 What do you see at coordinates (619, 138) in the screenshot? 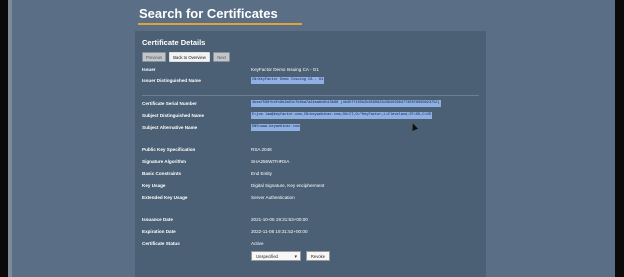
I see `right-letterbox` at bounding box center [619, 138].